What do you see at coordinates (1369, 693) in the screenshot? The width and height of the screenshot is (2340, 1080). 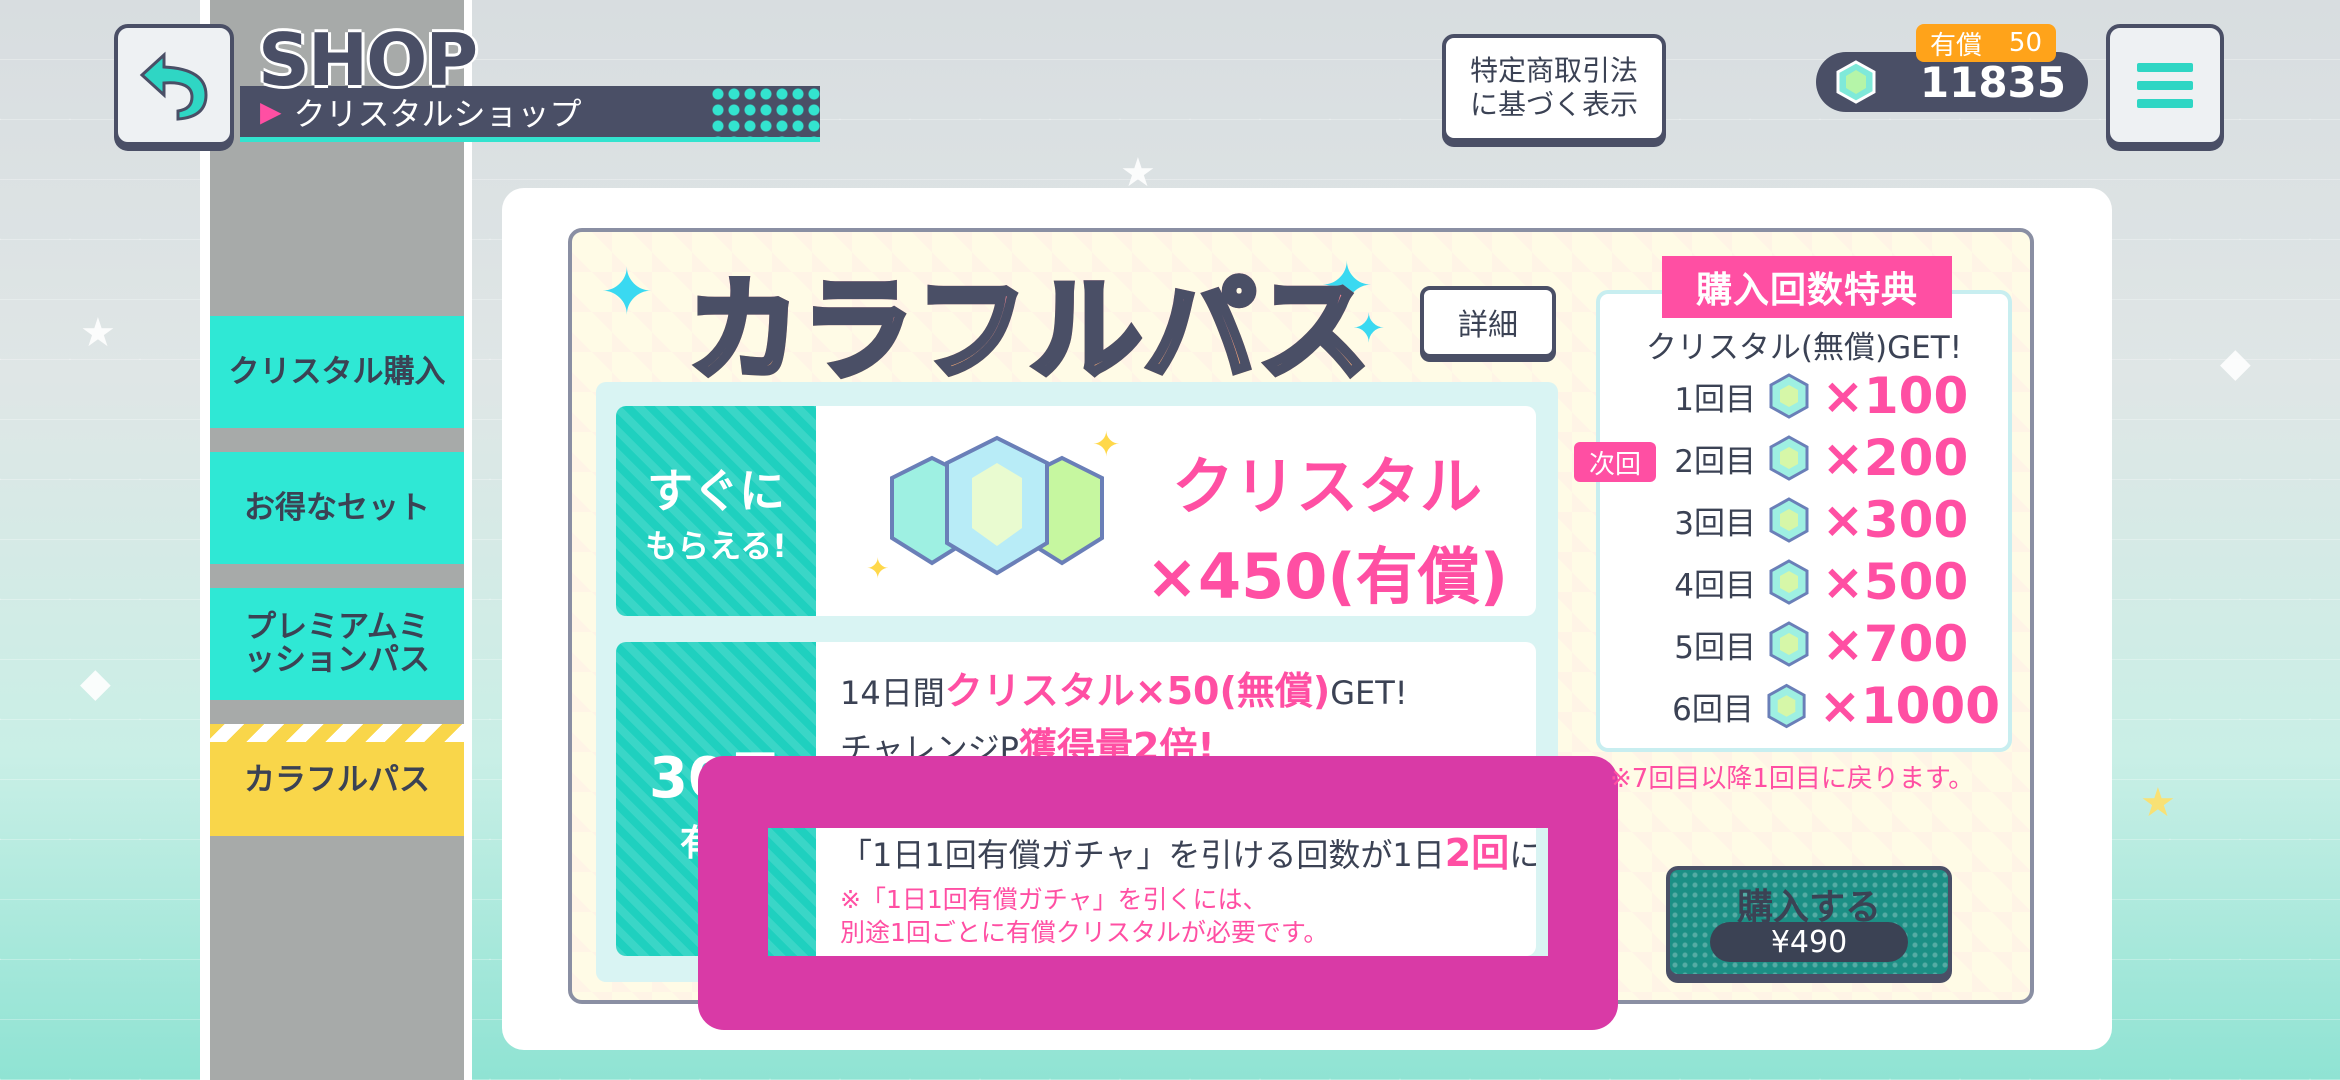 I see `text: GET!` at bounding box center [1369, 693].